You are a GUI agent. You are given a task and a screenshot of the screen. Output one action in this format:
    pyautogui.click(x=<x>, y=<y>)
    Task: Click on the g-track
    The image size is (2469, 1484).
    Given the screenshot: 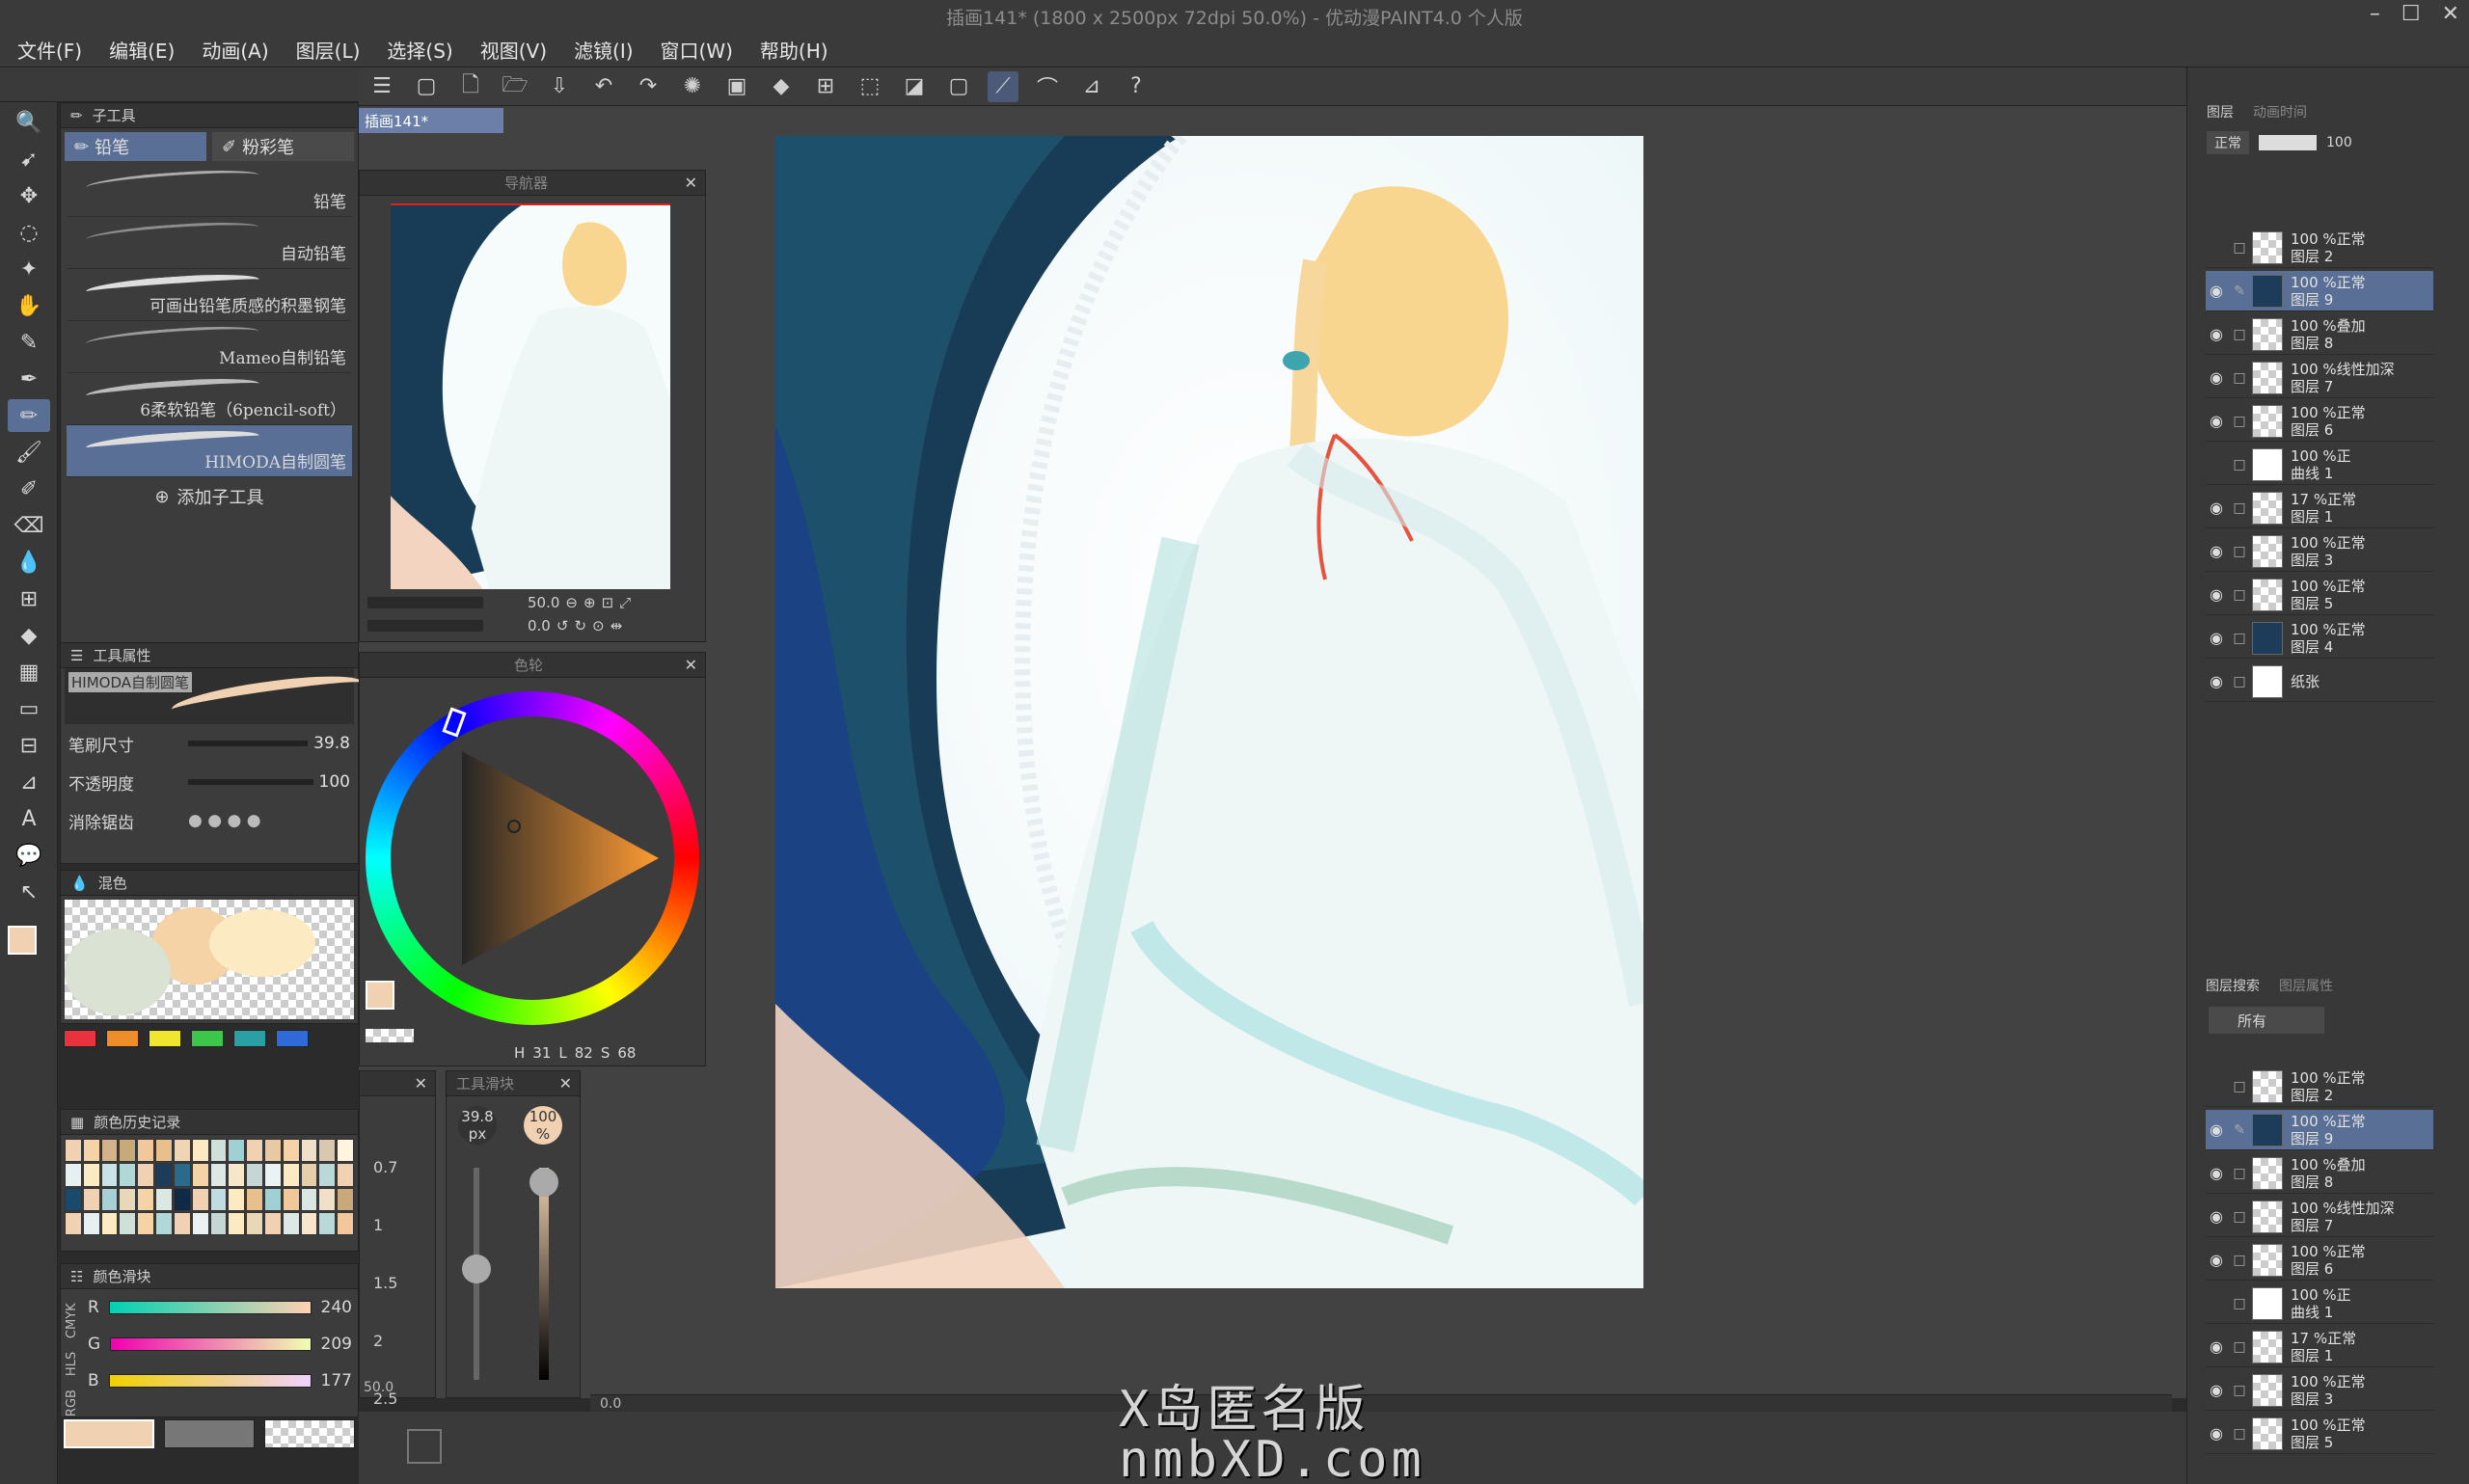 What is the action you would take?
    pyautogui.click(x=211, y=1344)
    